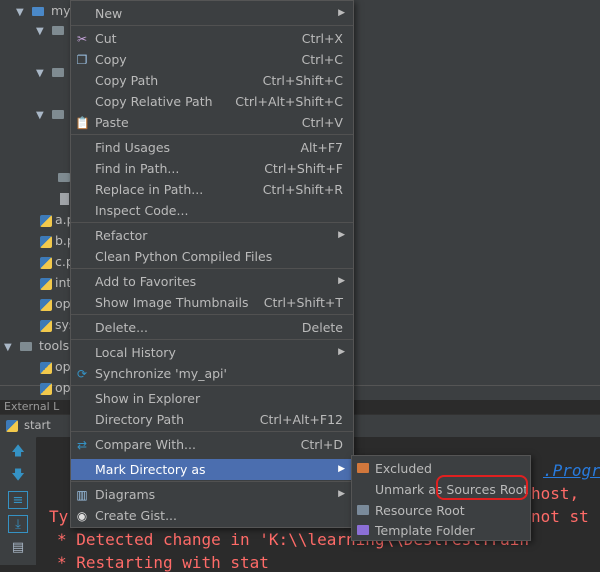  What do you see at coordinates (212, 398) in the screenshot?
I see `menu-item-show-in-explorer: Show in Explorer` at bounding box center [212, 398].